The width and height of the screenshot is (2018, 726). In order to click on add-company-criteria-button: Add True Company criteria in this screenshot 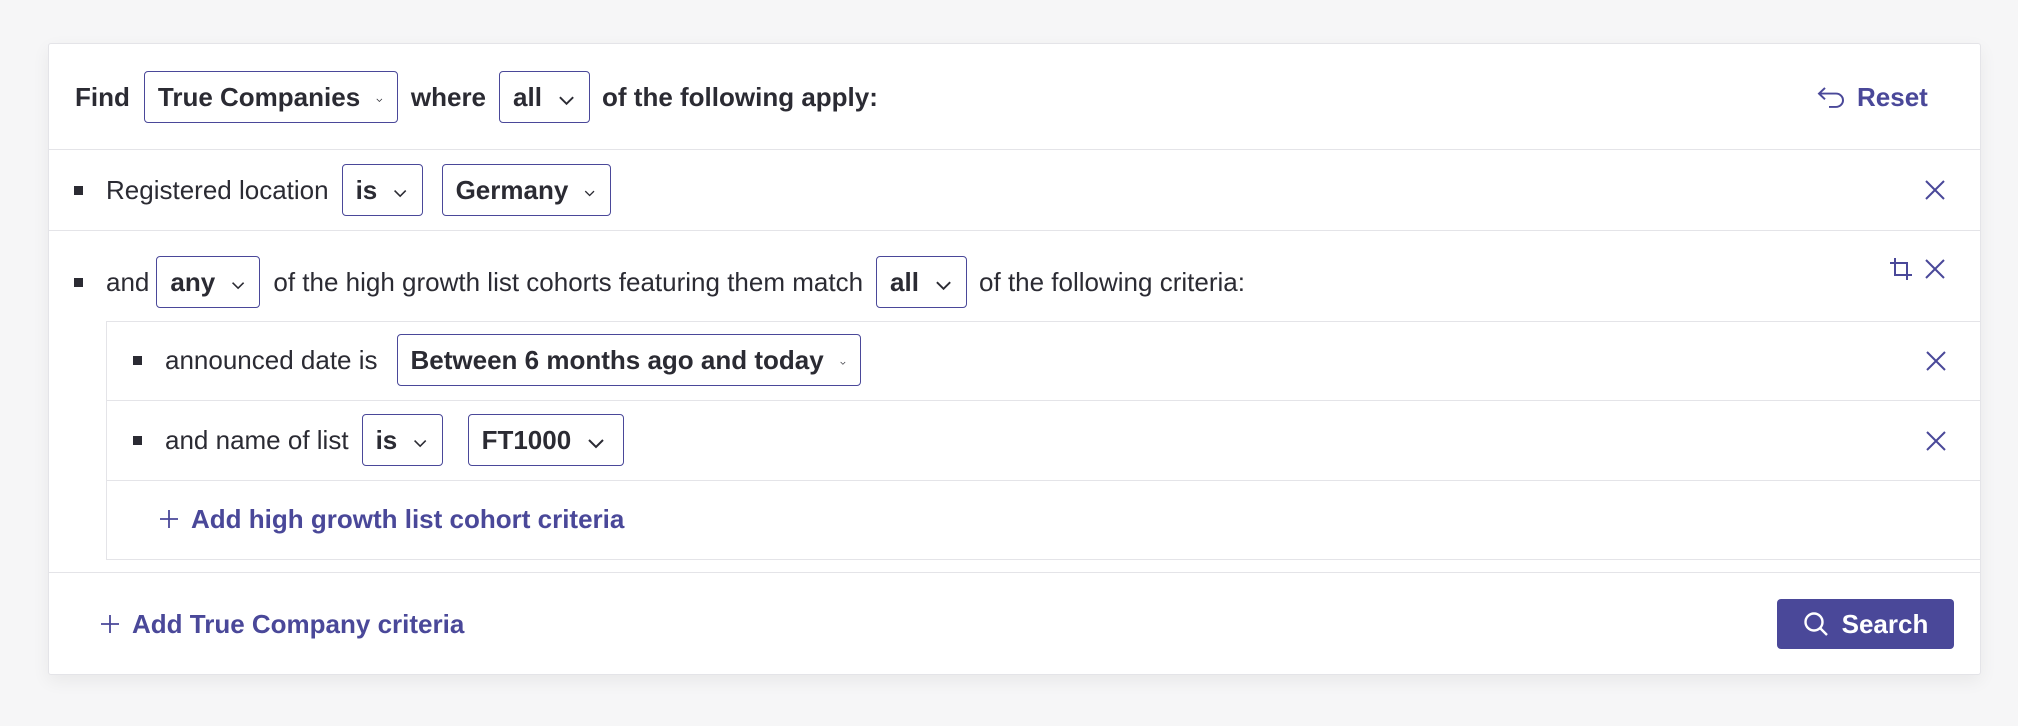, I will do `click(282, 624)`.